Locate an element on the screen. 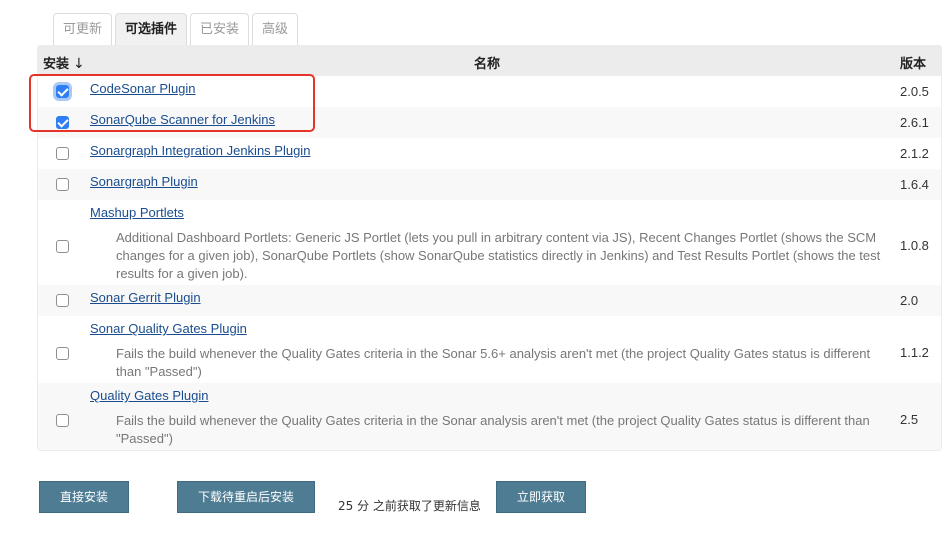  plugin-name-link: Sonargraph Integration Jenkins Plugin is located at coordinates (200, 150).